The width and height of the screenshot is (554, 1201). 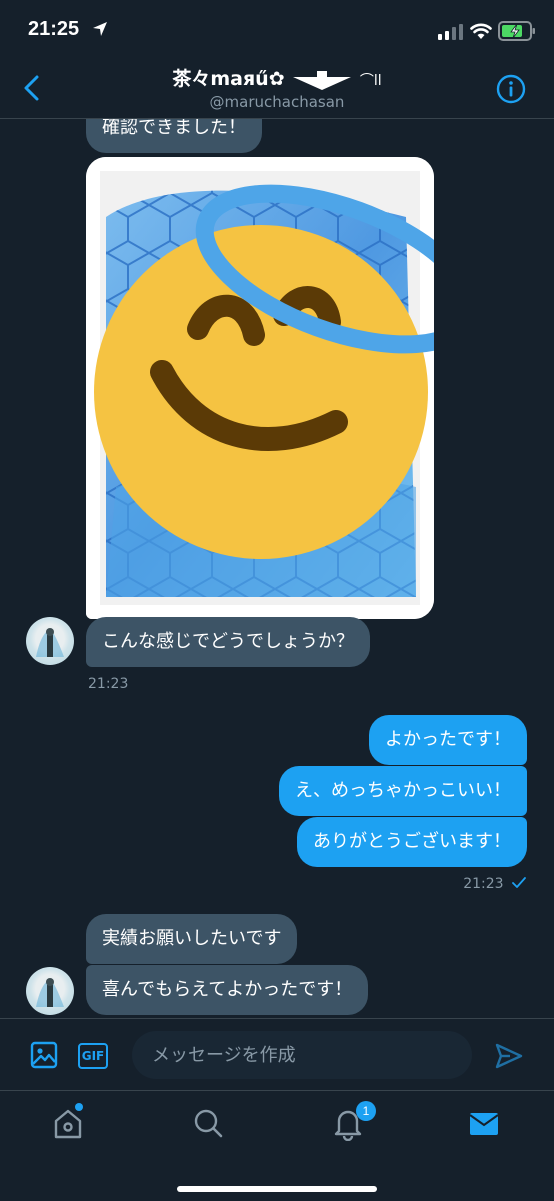 I want to click on message-bubble-incoming: 喜んでもらえてよかったです！, so click(x=227, y=990).